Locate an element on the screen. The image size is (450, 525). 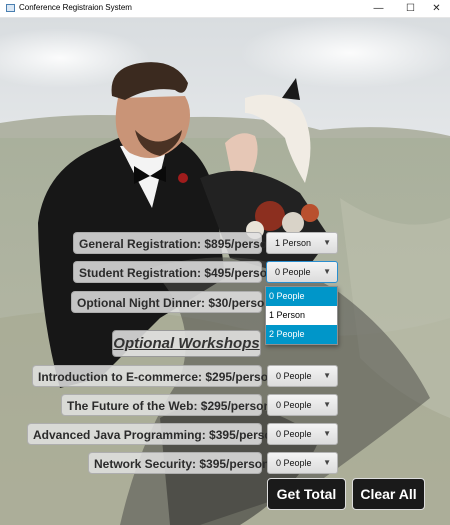
dropdown-popup: 0 People 1 Person 2 People is located at coordinates (301, 315).